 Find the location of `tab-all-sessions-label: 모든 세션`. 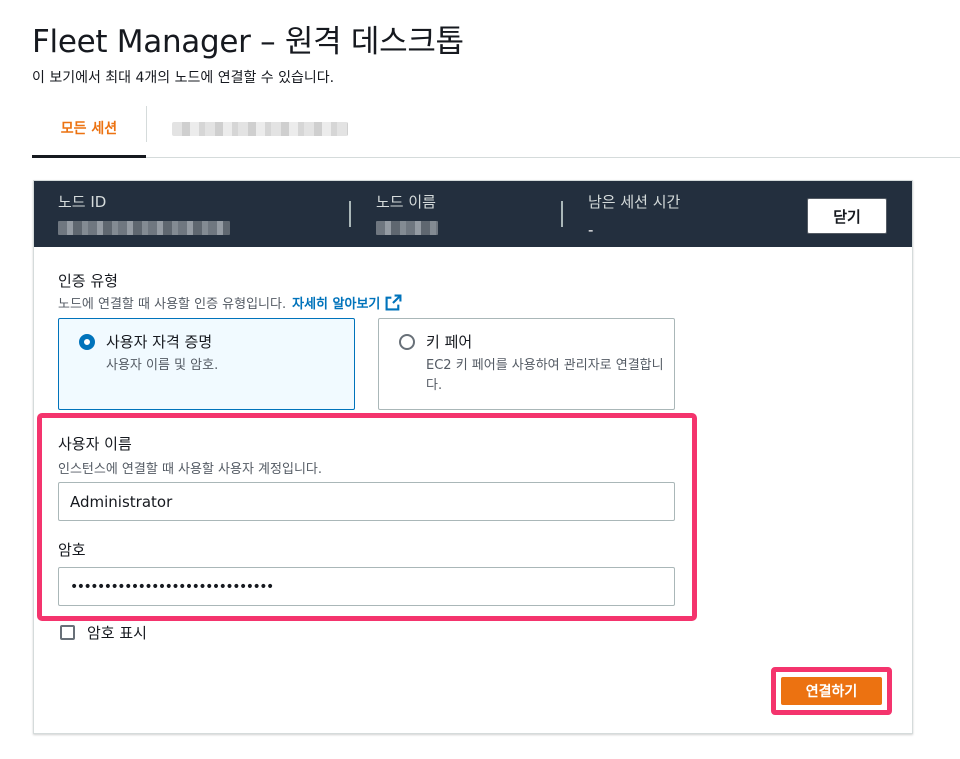

tab-all-sessions-label: 모든 세션 is located at coordinates (89, 128).